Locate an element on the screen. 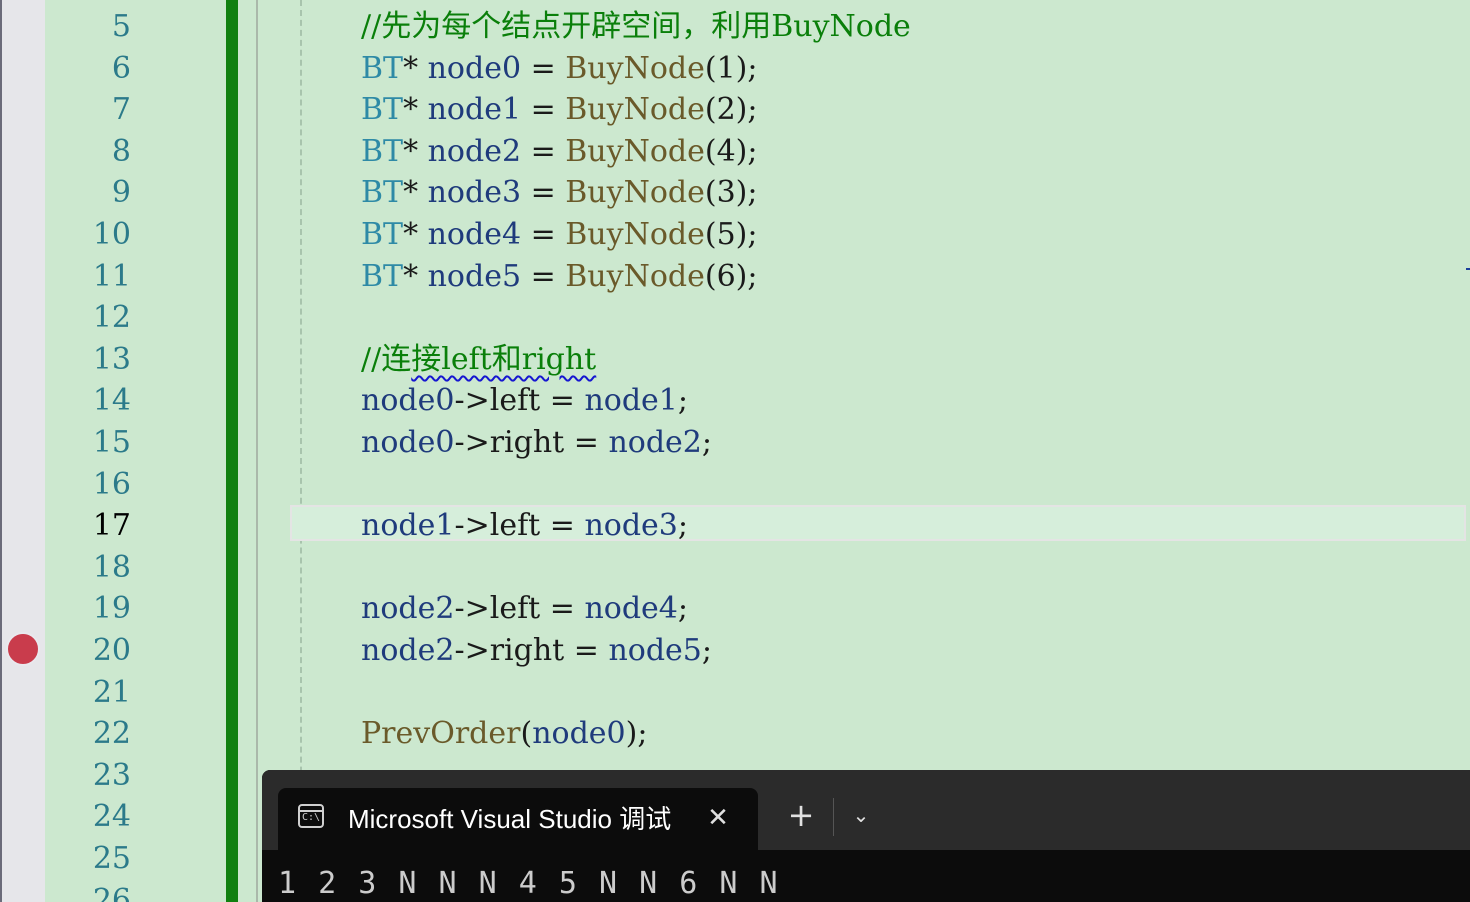 This screenshot has width=1470, height=902. line-number: 24 is located at coordinates (111, 817).